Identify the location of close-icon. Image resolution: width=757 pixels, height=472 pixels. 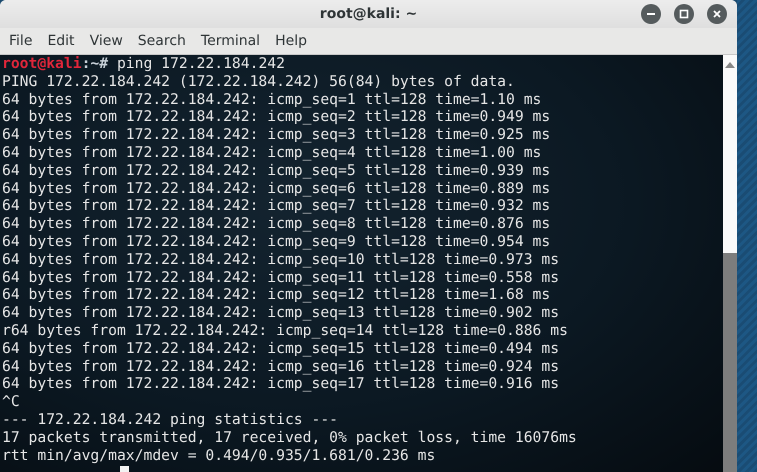
(717, 14).